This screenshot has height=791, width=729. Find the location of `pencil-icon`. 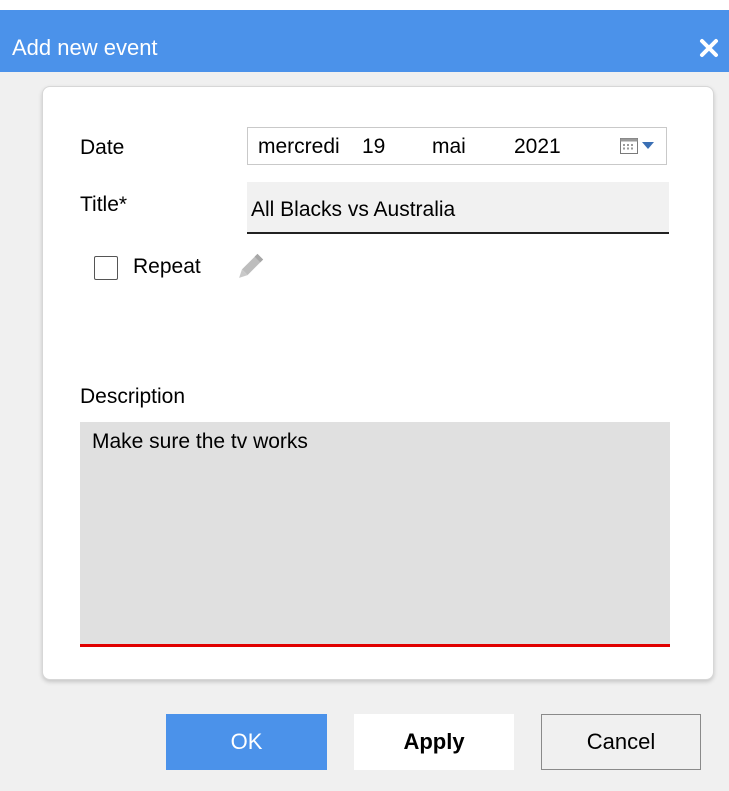

pencil-icon is located at coordinates (251, 265).